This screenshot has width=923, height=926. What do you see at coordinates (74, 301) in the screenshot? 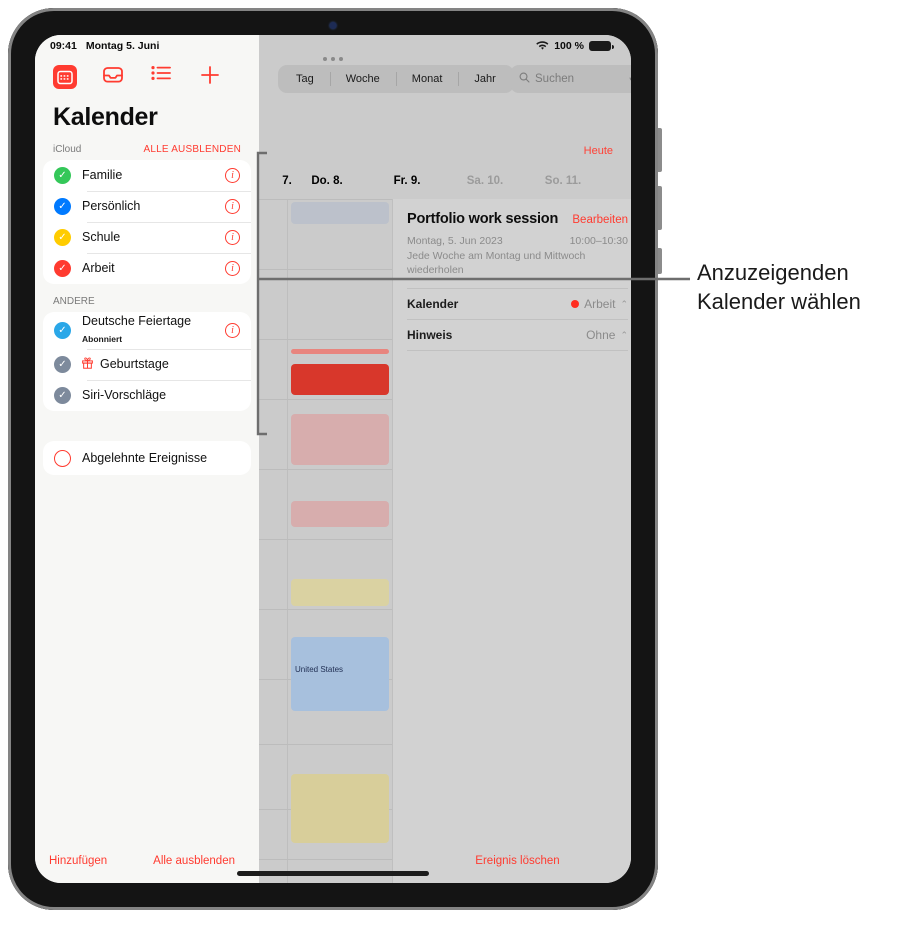
I see `section-label-andere: ANDERE` at bounding box center [74, 301].